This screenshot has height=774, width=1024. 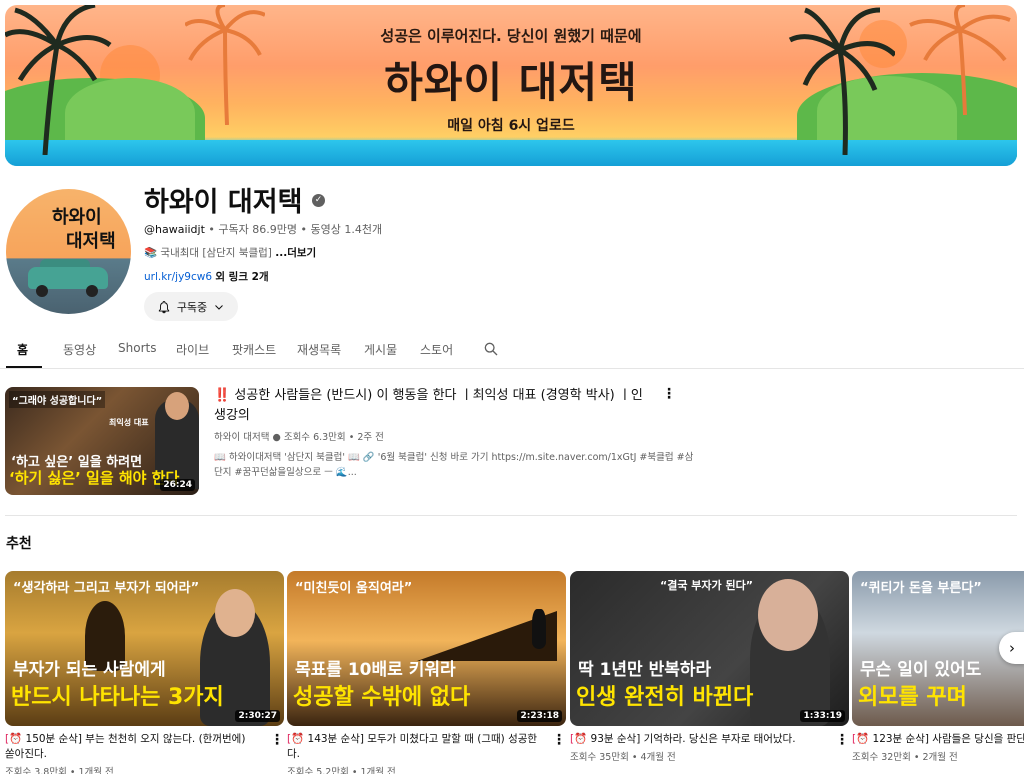 What do you see at coordinates (59, 770) in the screenshot?
I see `video-meta: 조회수 3.8만회 • 1개월 전` at bounding box center [59, 770].